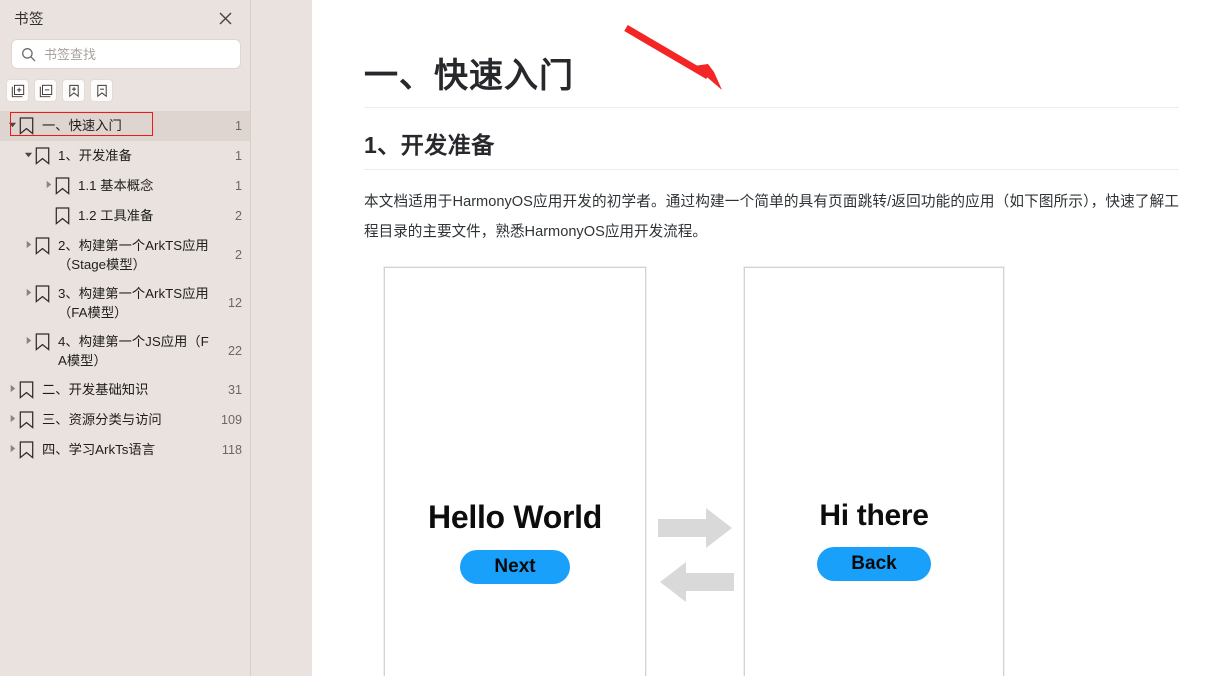 The image size is (1231, 676). What do you see at coordinates (695, 528) in the screenshot?
I see `arrow-right-icon` at bounding box center [695, 528].